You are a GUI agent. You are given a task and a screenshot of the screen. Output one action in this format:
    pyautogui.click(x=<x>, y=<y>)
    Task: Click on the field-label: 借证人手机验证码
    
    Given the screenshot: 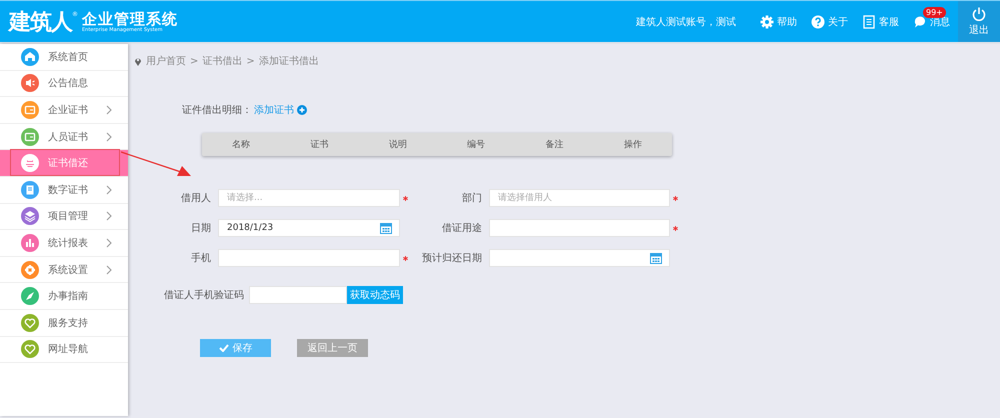 What is the action you would take?
    pyautogui.click(x=204, y=295)
    